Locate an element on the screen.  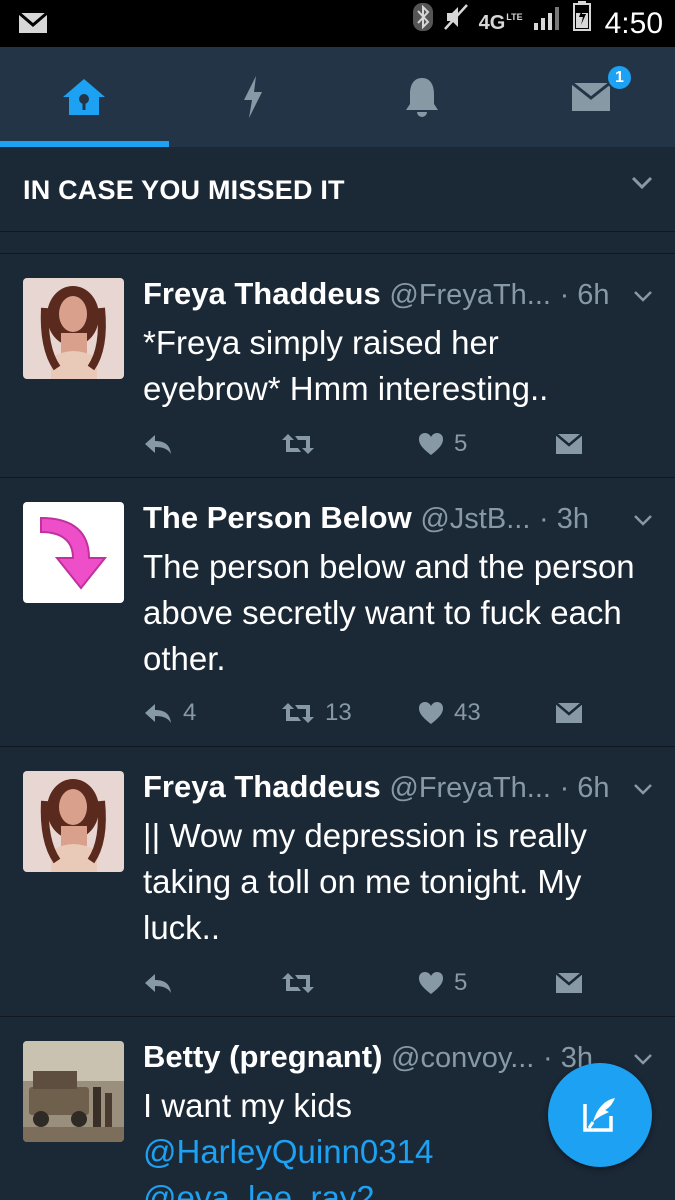
tab-notifications is located at coordinates (422, 97).